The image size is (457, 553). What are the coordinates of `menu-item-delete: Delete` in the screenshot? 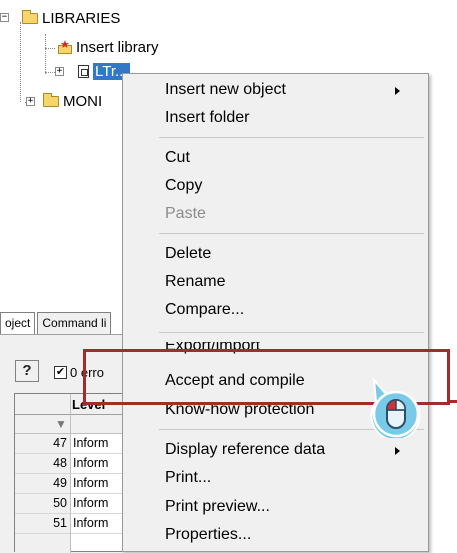 It's located at (275, 255).